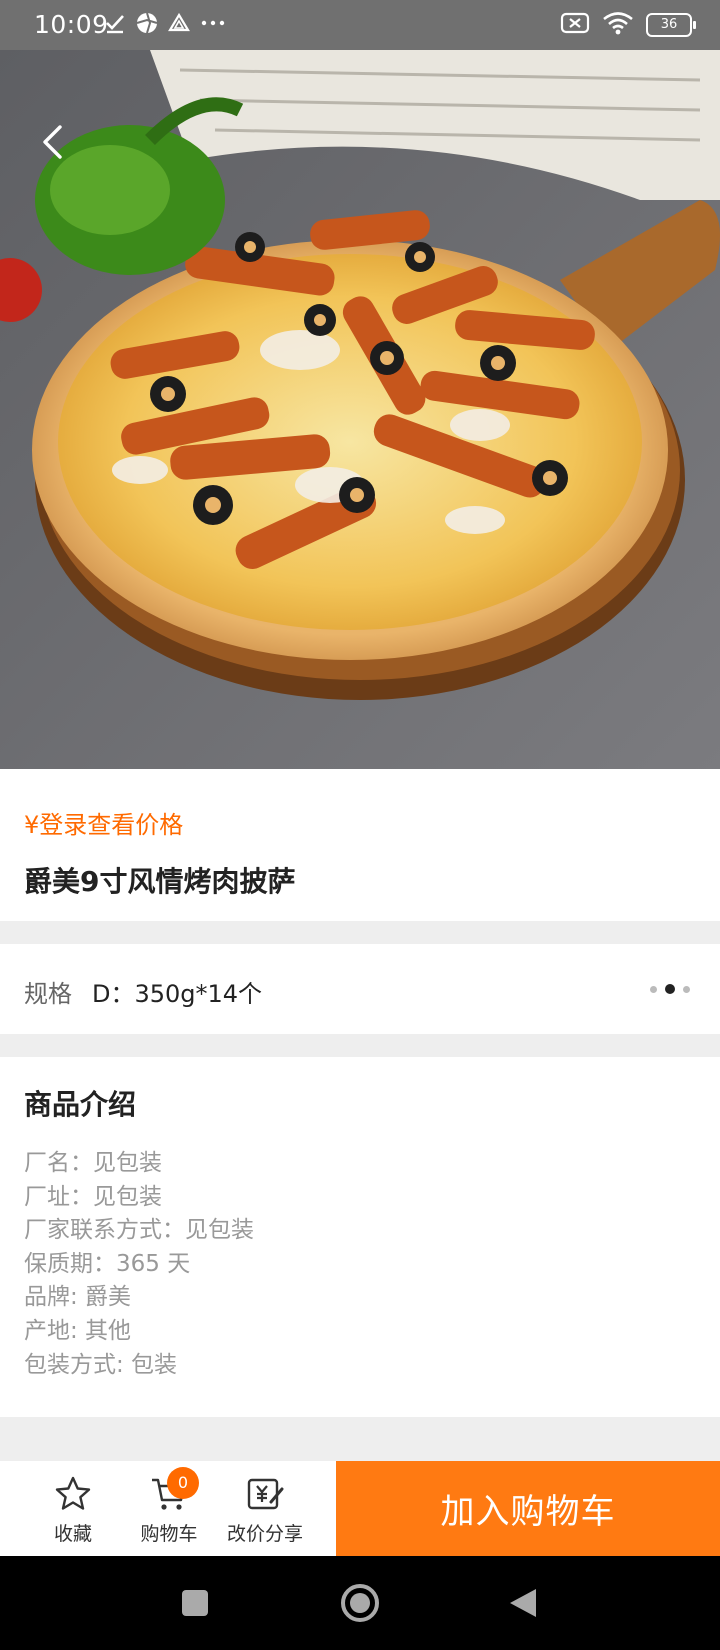 This screenshot has height=1650, width=720. I want to click on triangle-back-icon, so click(523, 1603).